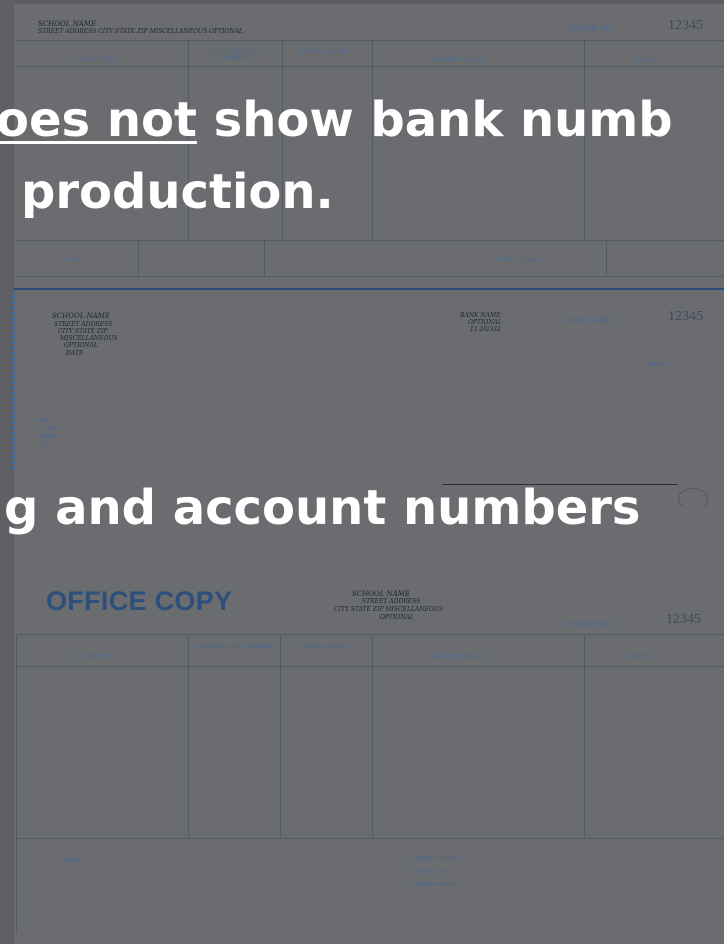 The height and width of the screenshot is (944, 724). I want to click on stub-check-no-label: CHECK NO., so click(591, 28).